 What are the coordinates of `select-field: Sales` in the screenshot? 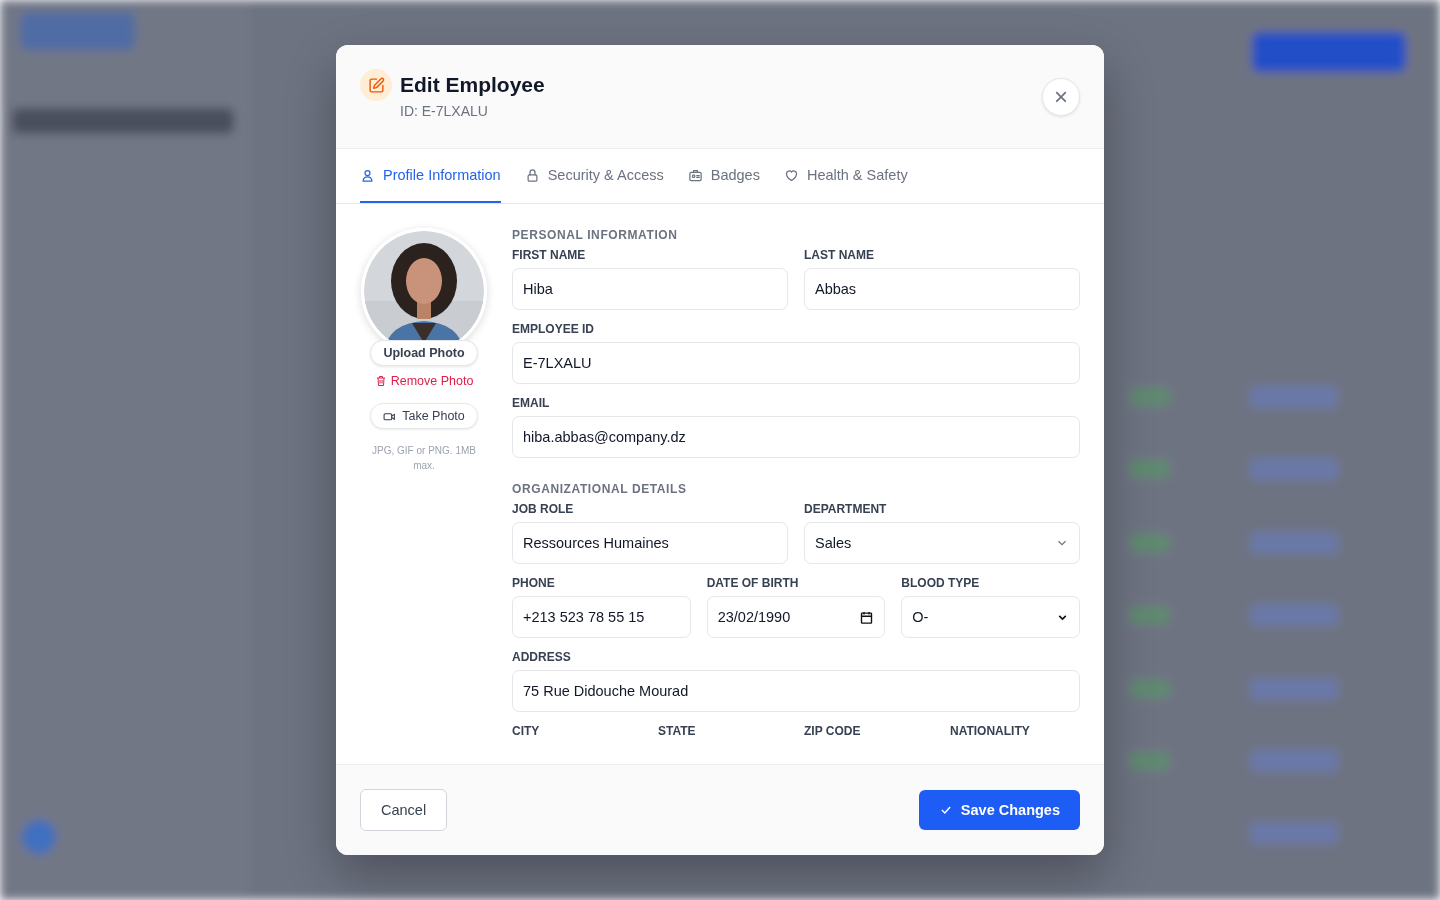 It's located at (942, 543).